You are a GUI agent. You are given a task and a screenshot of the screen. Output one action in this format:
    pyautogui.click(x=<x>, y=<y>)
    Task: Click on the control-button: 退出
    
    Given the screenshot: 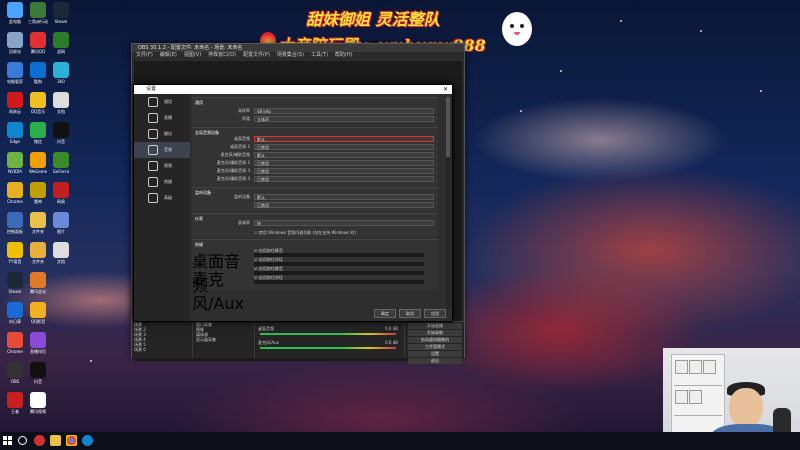 What is the action you would take?
    pyautogui.click(x=435, y=361)
    